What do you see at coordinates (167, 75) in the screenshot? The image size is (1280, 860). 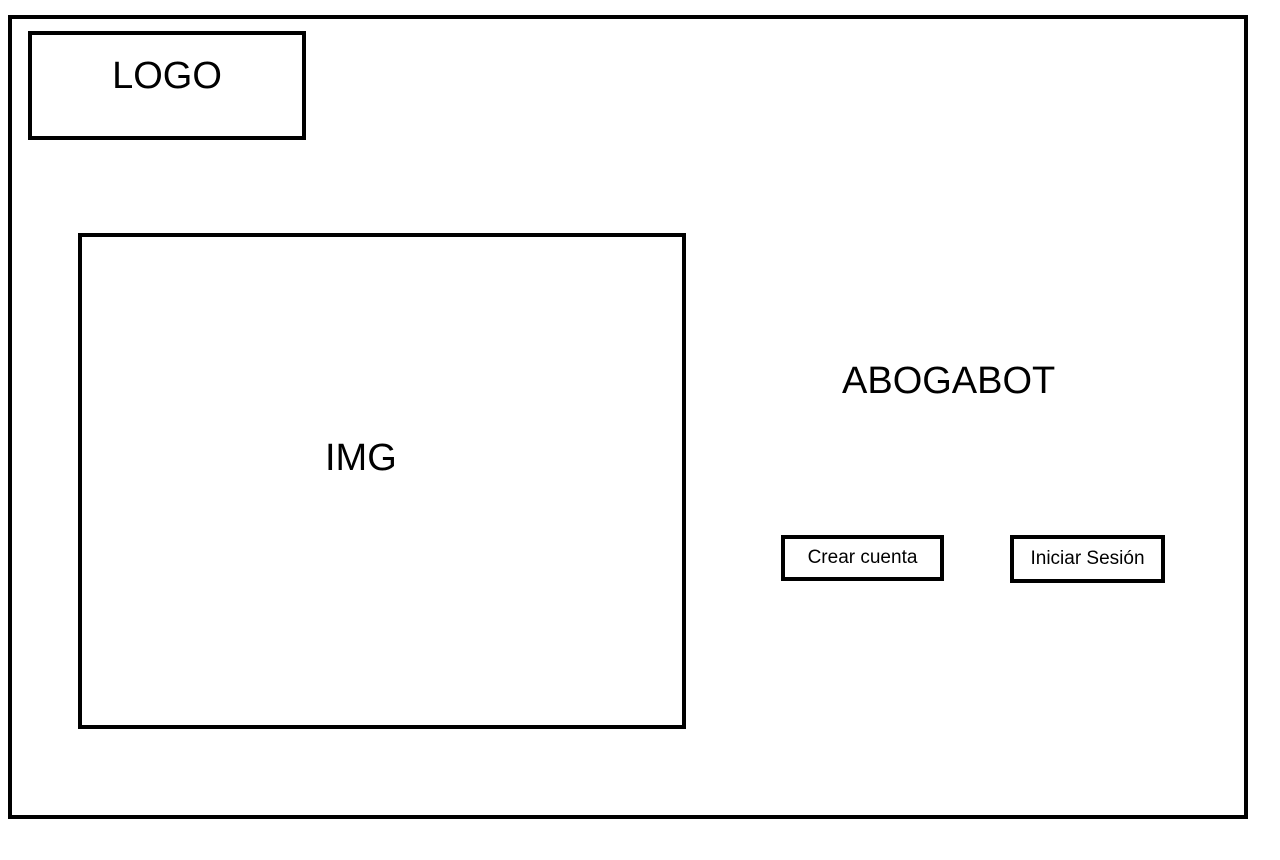 I see `logo-label: LOGO` at bounding box center [167, 75].